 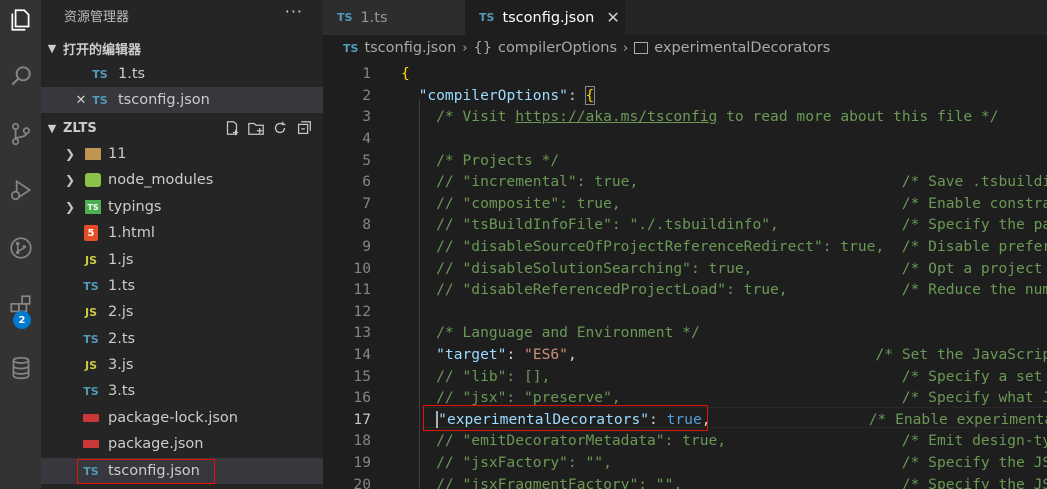 I want to click on open-editor-label: tsconfig.json, so click(x=164, y=100).